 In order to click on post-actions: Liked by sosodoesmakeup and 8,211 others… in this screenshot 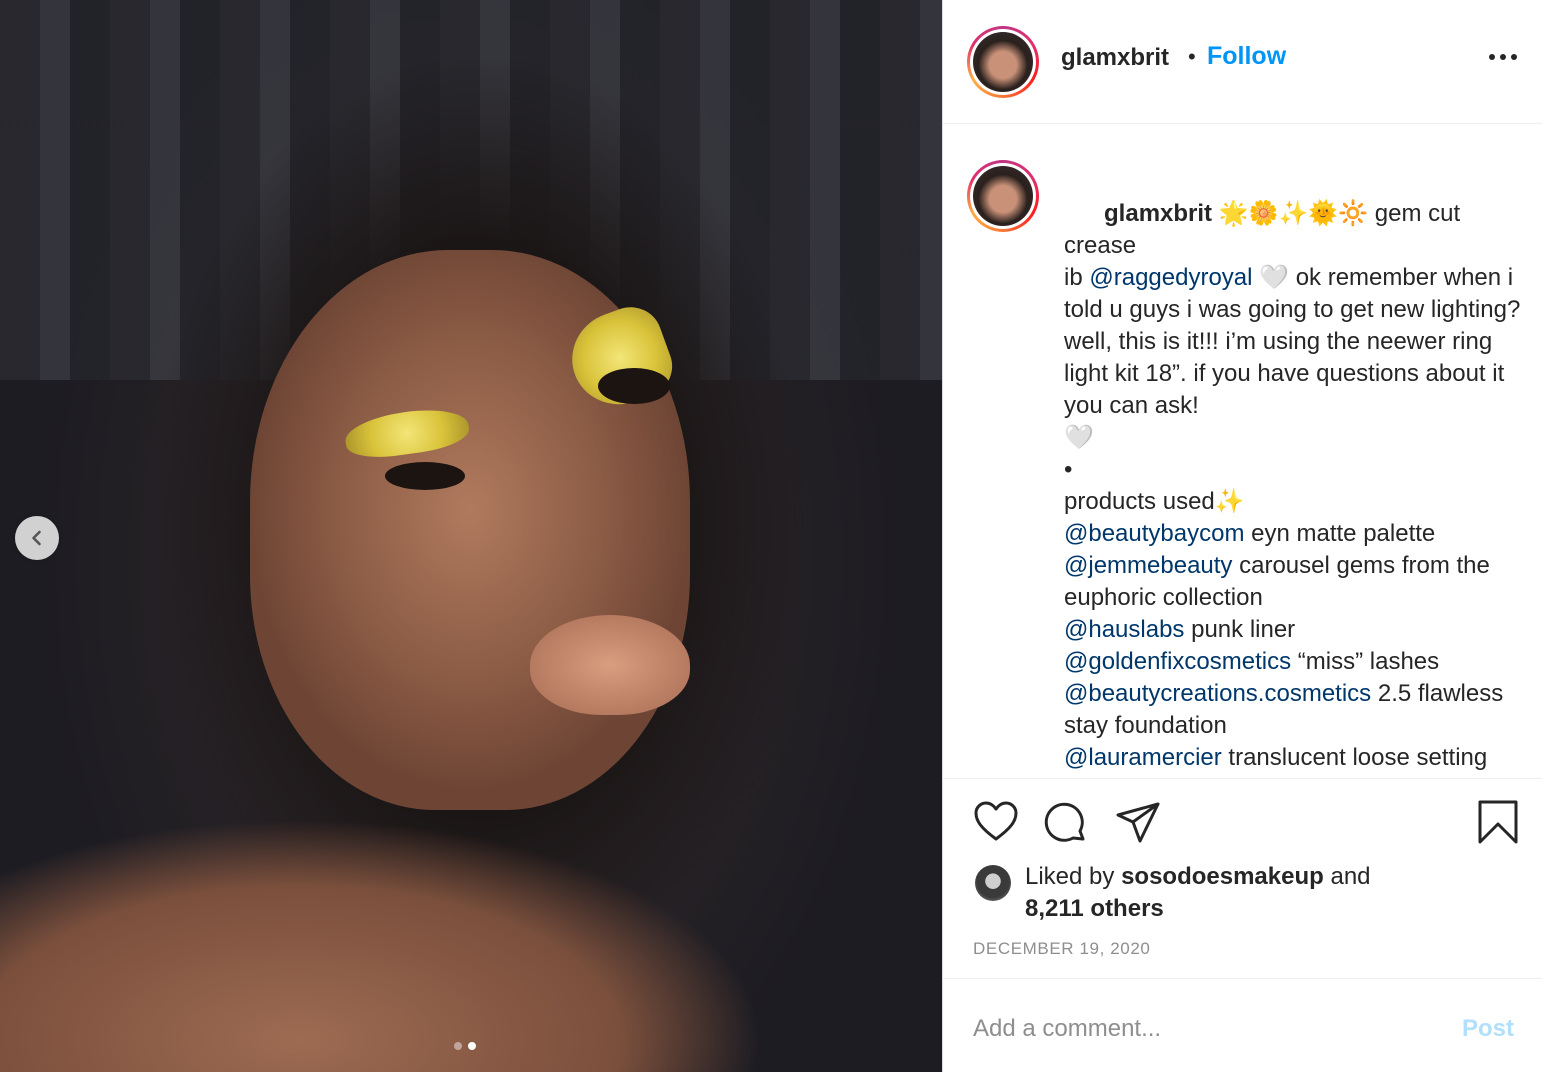, I will do `click(1242, 878)`.